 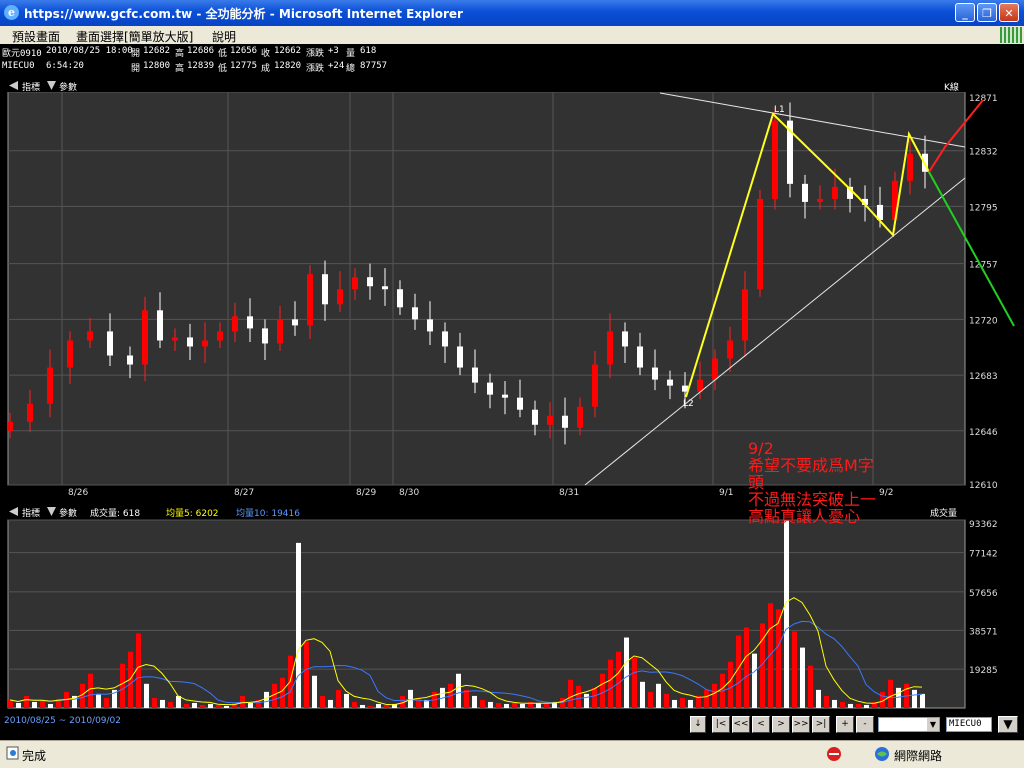 What do you see at coordinates (983, 486) in the screenshot?
I see `y-tick-label: 12610` at bounding box center [983, 486].